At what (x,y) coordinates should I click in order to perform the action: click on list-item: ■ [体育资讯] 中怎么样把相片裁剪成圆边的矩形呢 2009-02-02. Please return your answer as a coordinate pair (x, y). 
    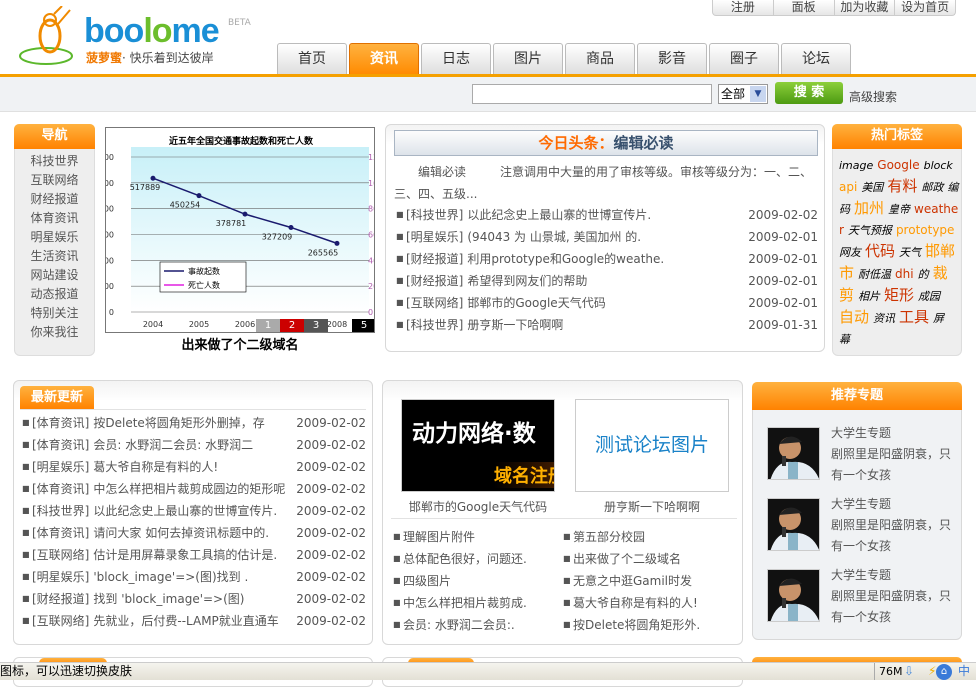
    Looking at the image, I should click on (194, 489).